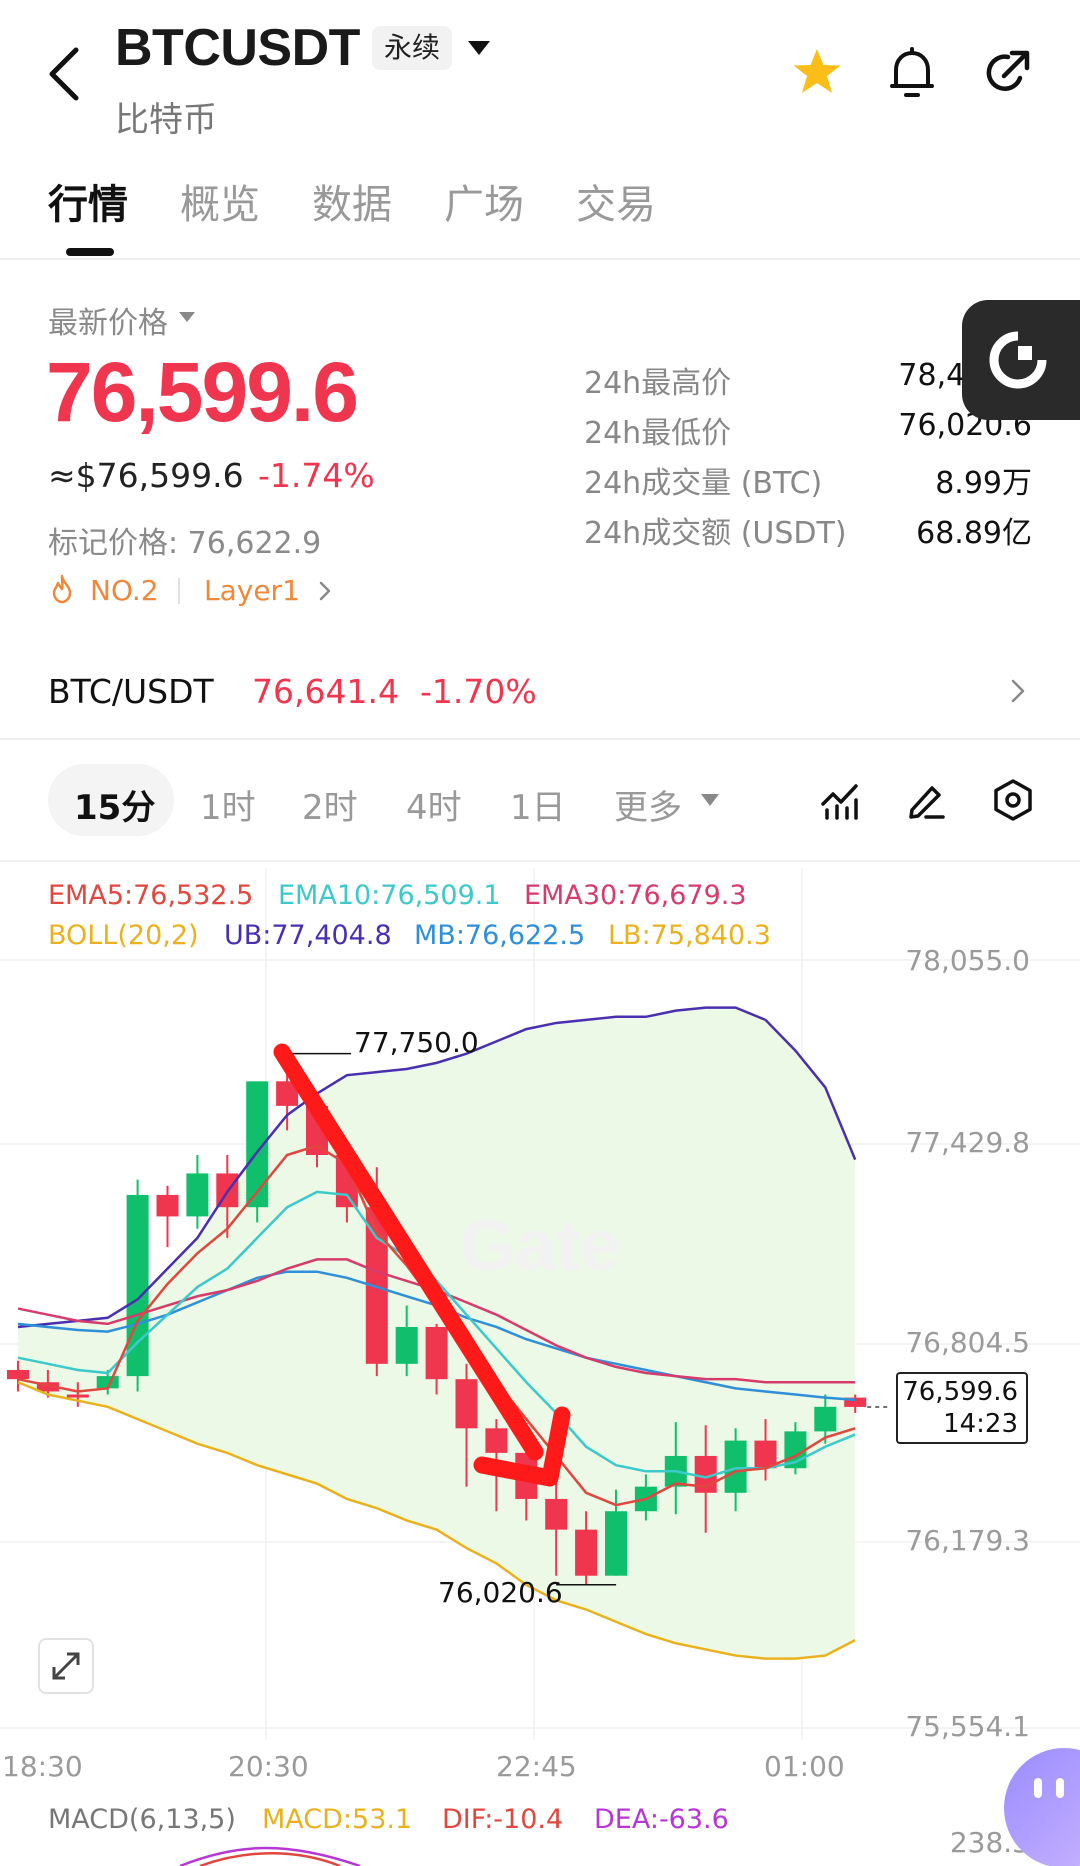 The image size is (1080, 1866). I want to click on assistant-face-icon, so click(1049, 1788).